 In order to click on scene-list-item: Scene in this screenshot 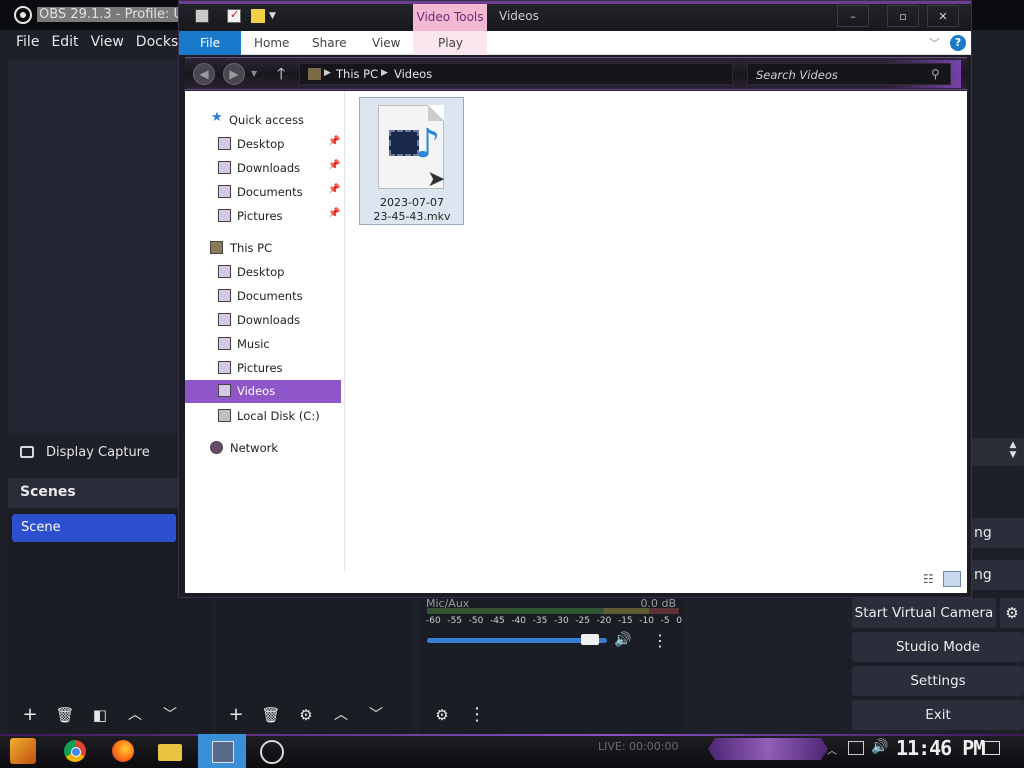, I will do `click(94, 528)`.